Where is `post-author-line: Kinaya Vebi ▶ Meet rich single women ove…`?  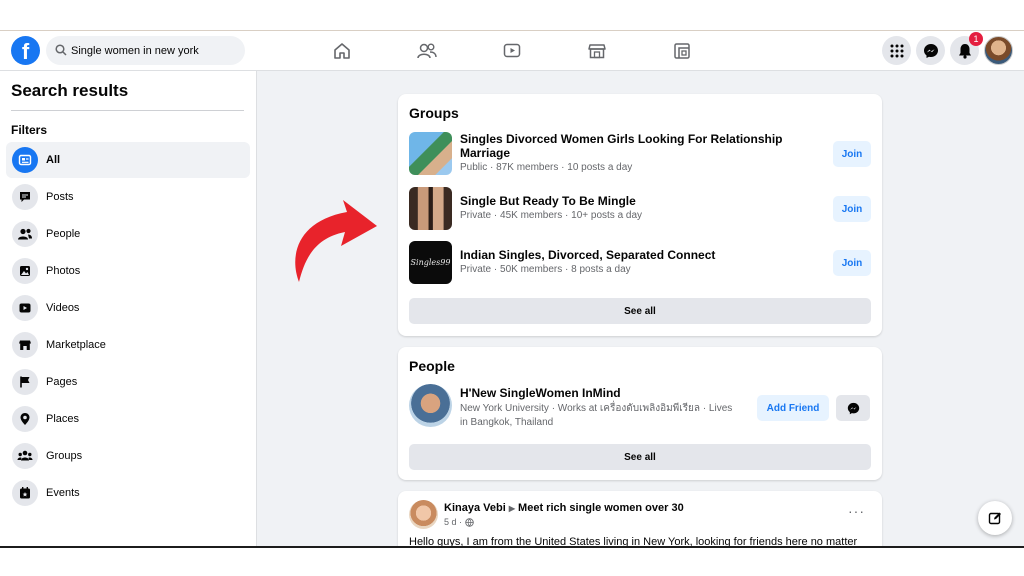 post-author-line: Kinaya Vebi ▶ Meet rich single women ove… is located at coordinates (564, 508).